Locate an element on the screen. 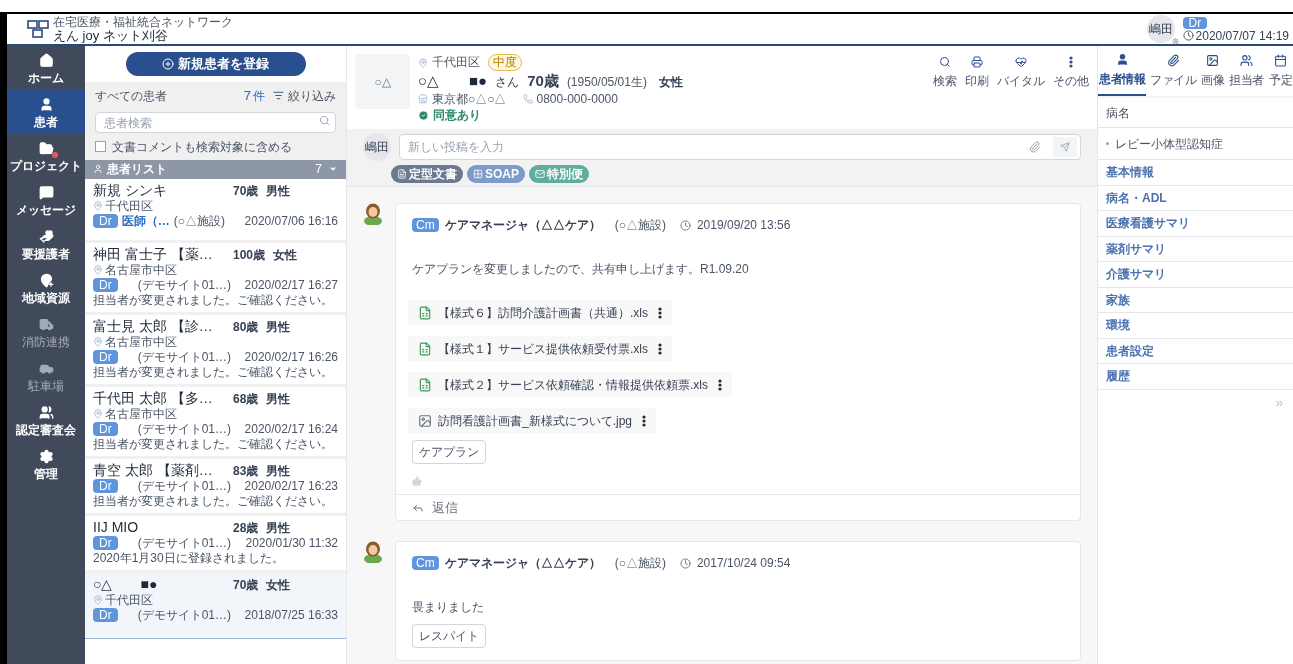  register-patient-button: 新規患者を登録 is located at coordinates (215, 64).